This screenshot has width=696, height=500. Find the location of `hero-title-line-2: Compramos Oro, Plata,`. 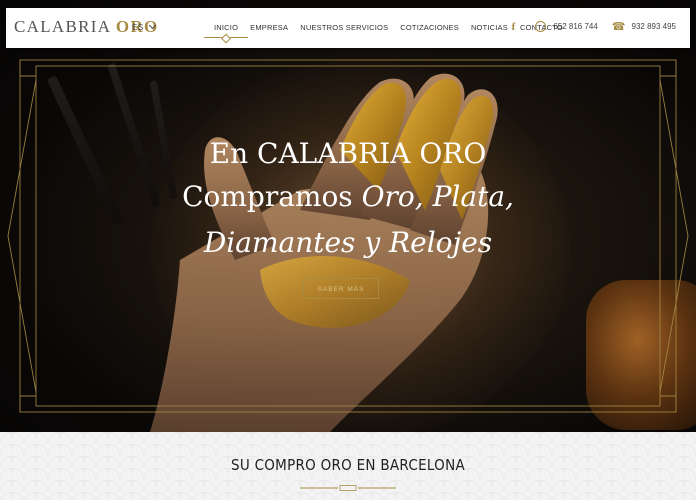

hero-title-line-2: Compramos Oro, Plata, is located at coordinates (348, 196).